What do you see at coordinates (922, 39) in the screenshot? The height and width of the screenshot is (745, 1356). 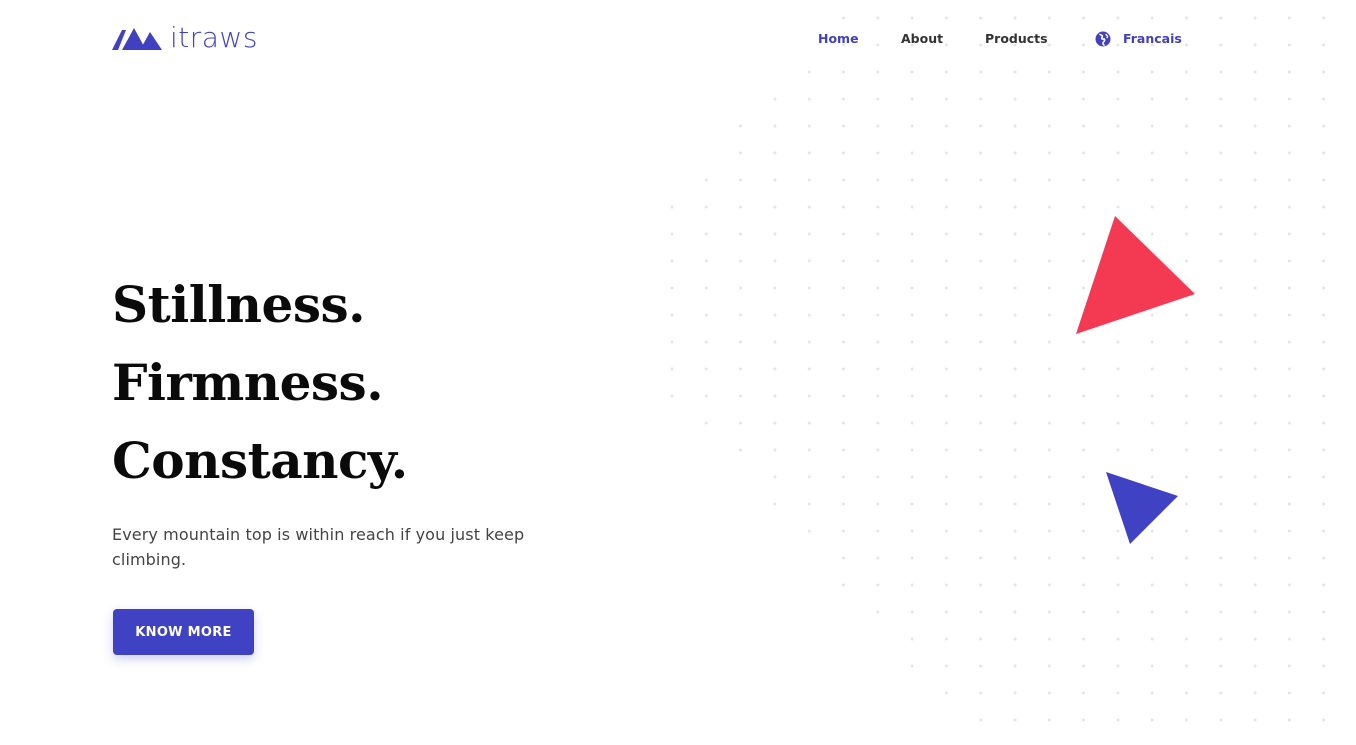 I see `nav-item-about: About` at bounding box center [922, 39].